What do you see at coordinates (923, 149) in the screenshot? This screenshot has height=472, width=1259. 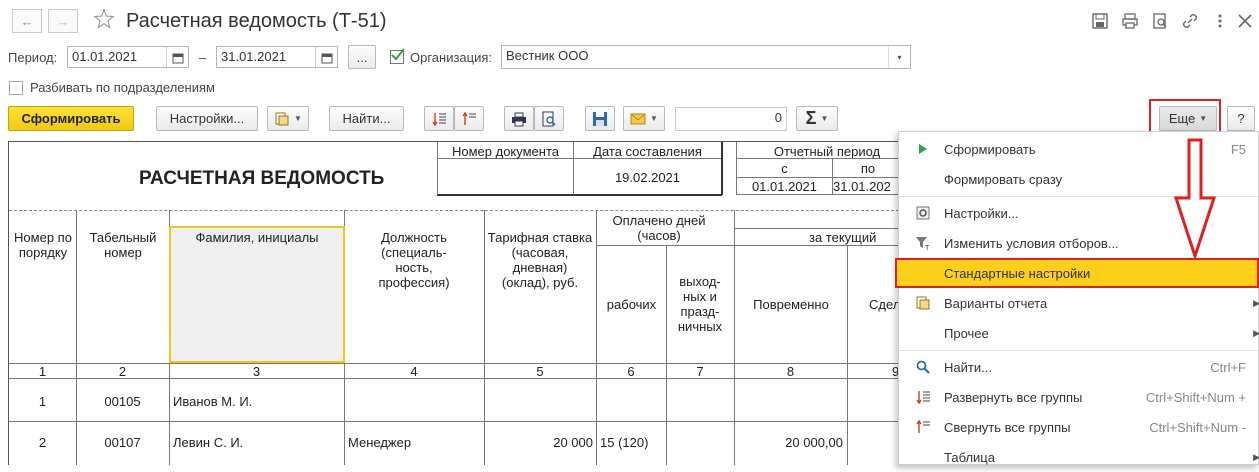 I see `play-icon` at bounding box center [923, 149].